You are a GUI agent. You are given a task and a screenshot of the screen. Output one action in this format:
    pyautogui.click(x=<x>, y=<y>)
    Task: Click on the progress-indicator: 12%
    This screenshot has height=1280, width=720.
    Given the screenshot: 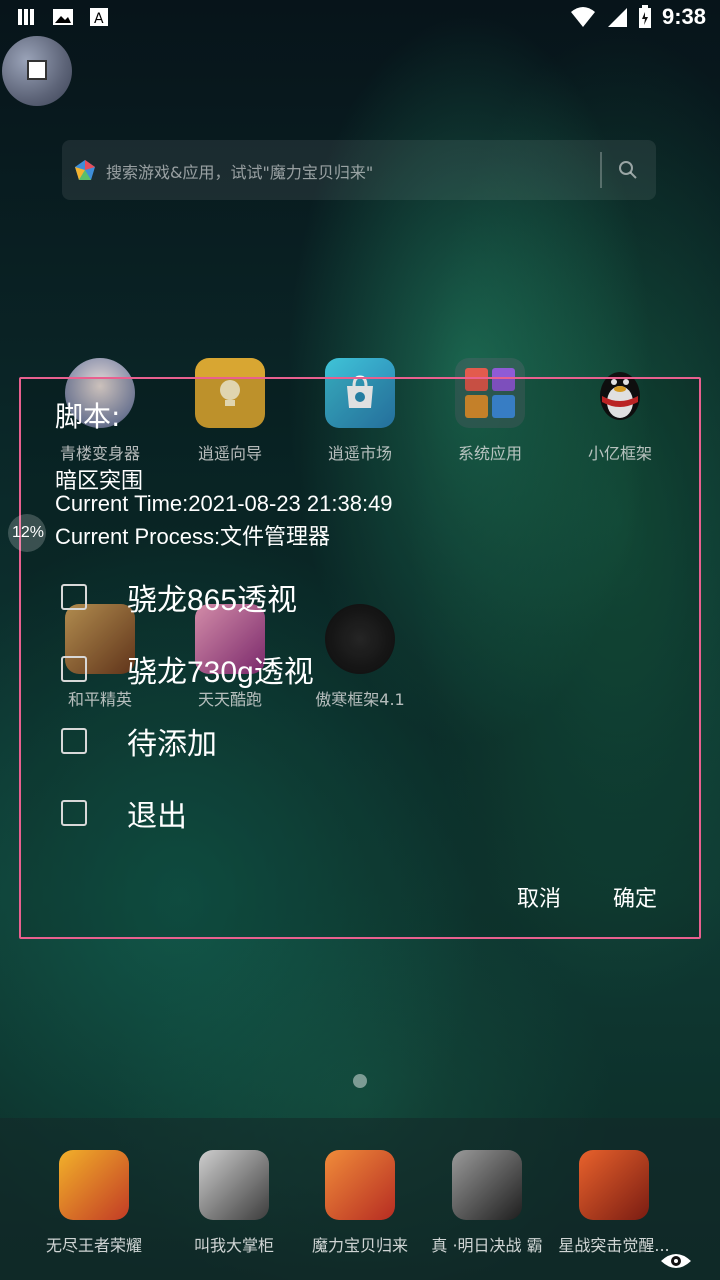 What is the action you would take?
    pyautogui.click(x=27, y=533)
    